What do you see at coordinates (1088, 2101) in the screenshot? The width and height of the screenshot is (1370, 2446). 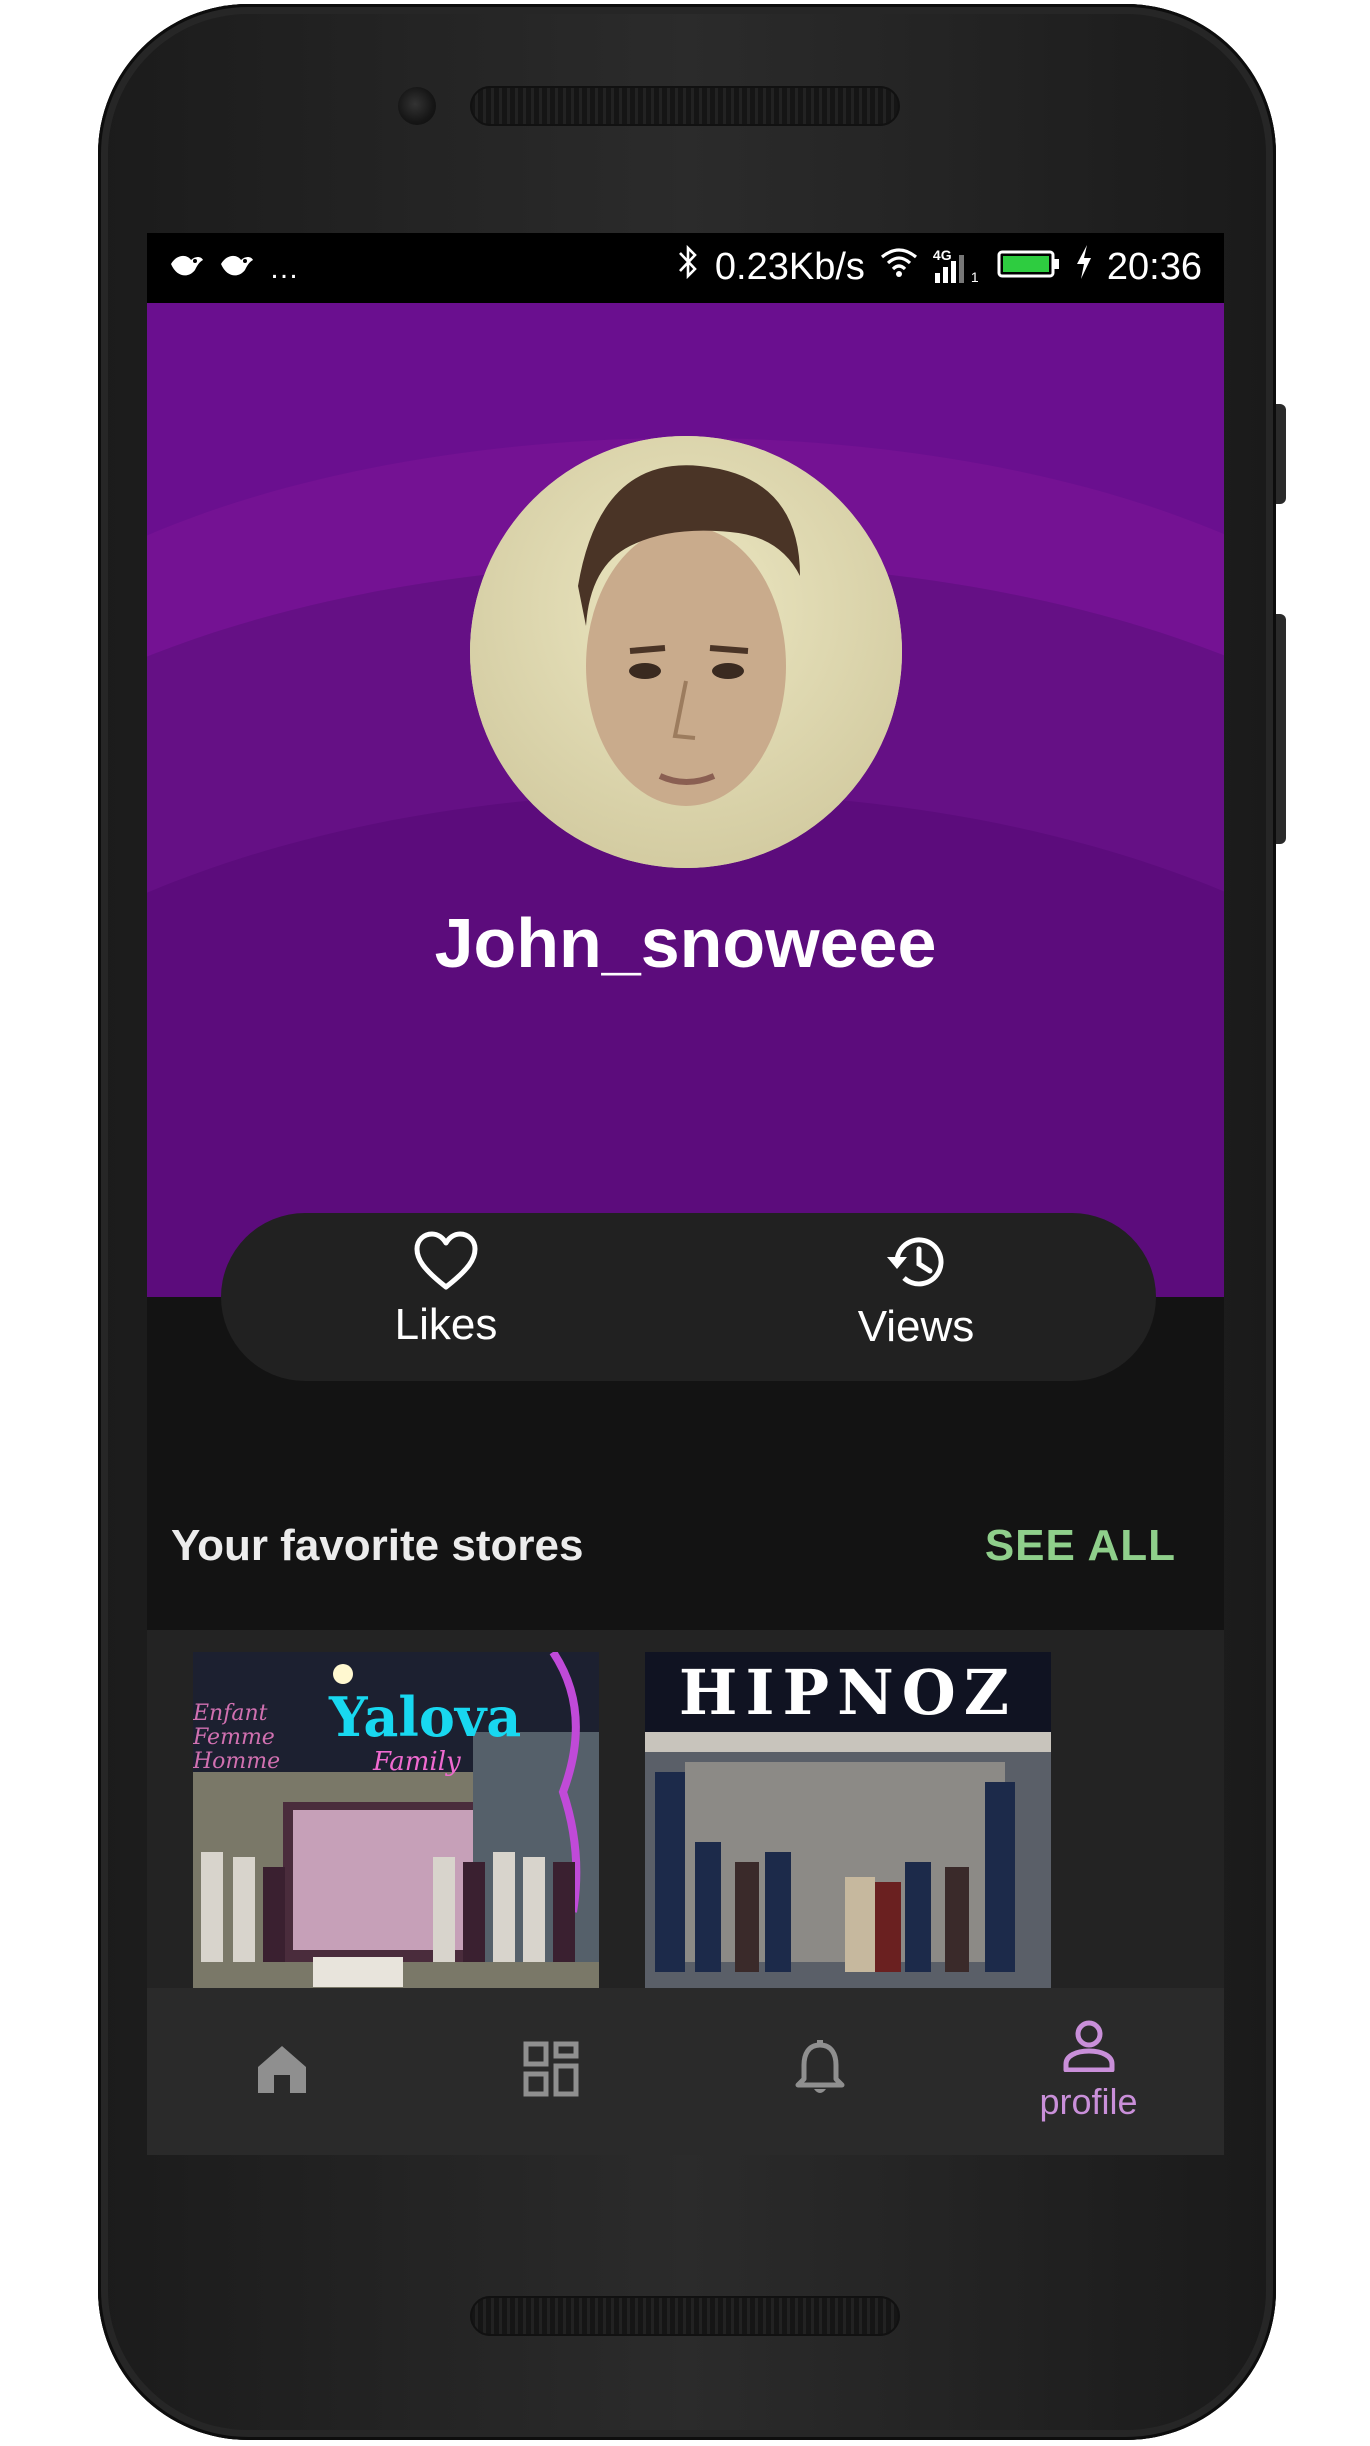 I see `nav-profile-label: profile` at bounding box center [1088, 2101].